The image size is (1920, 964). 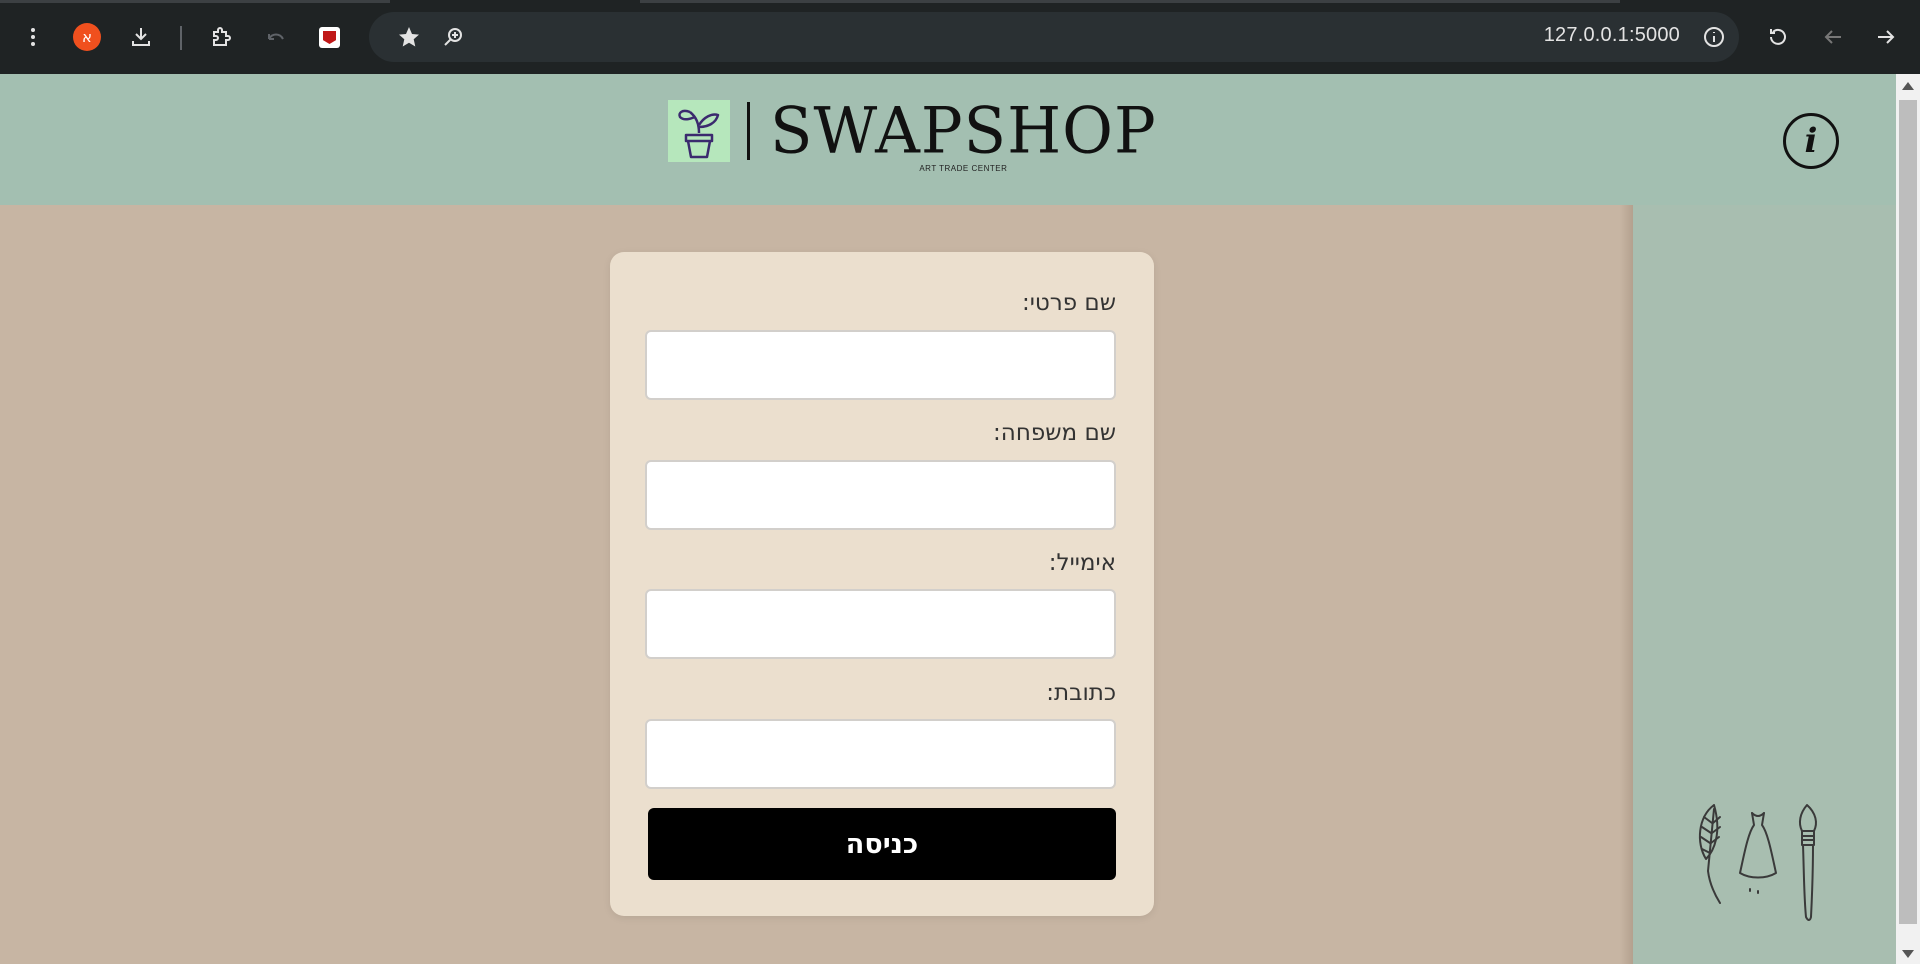 What do you see at coordinates (880, 624) in the screenshot?
I see `email-input` at bounding box center [880, 624].